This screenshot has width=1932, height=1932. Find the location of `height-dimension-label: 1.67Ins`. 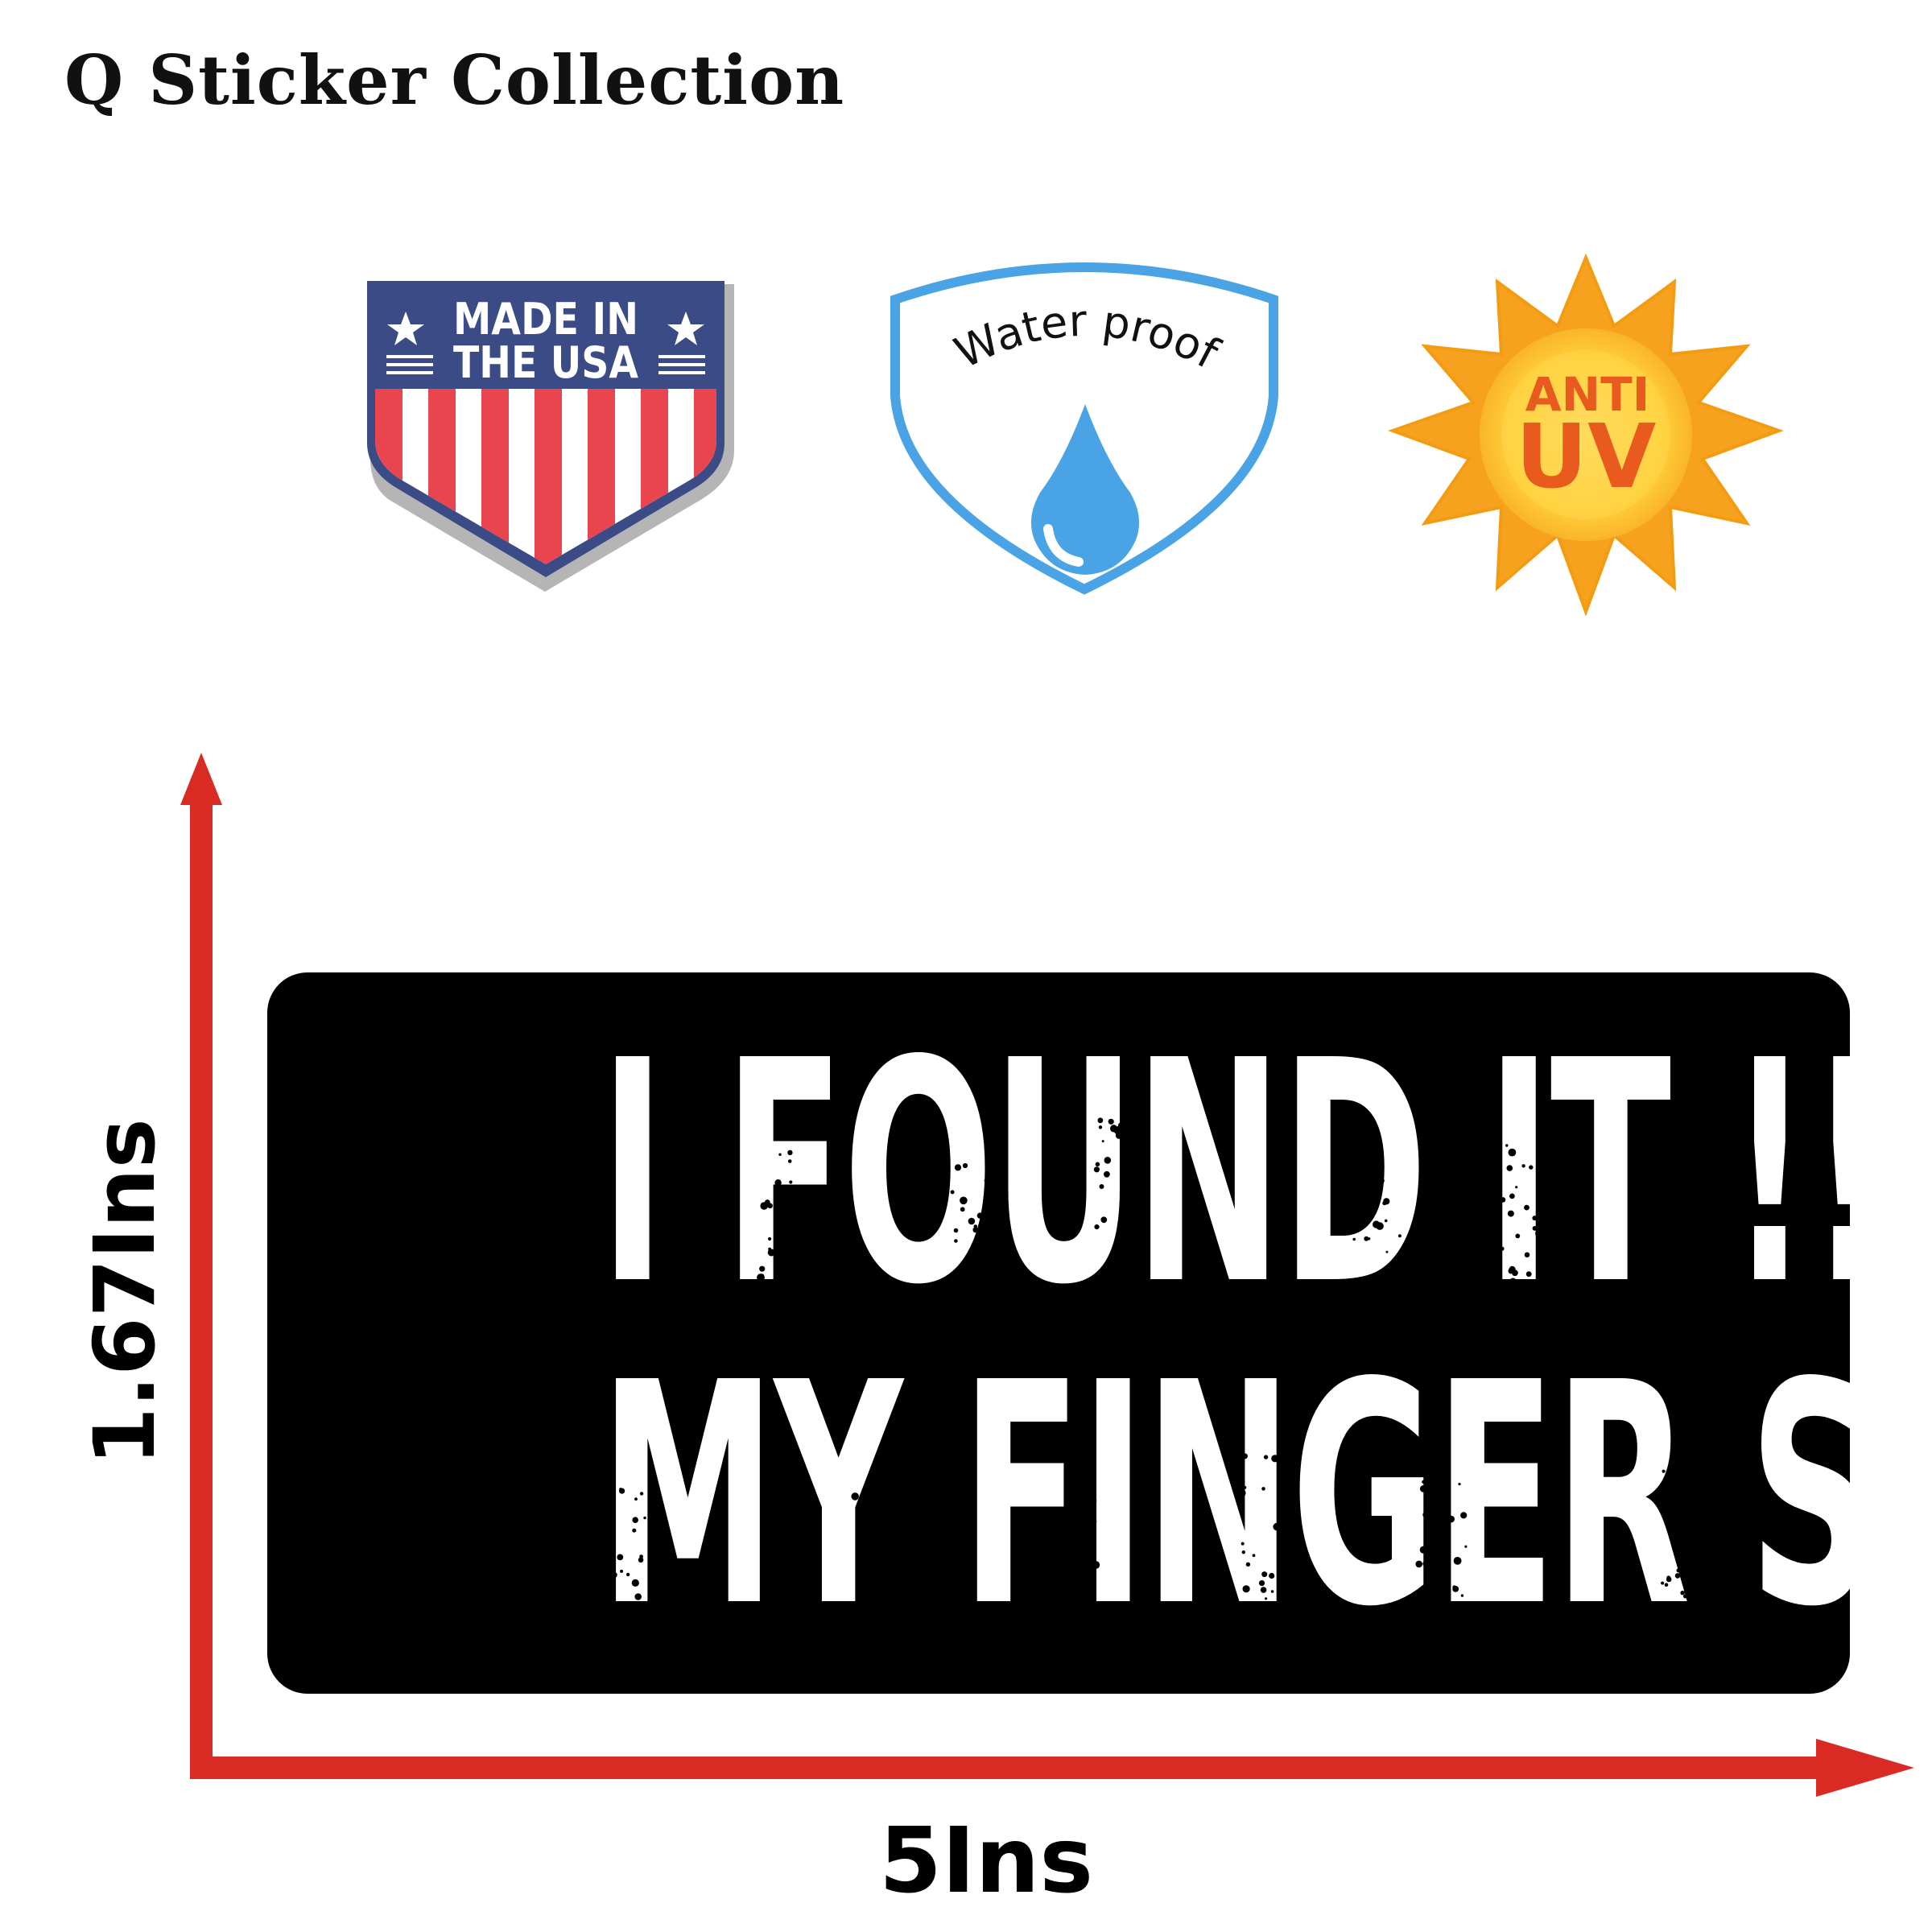

height-dimension-label: 1.67Ins is located at coordinates (125, 1292).